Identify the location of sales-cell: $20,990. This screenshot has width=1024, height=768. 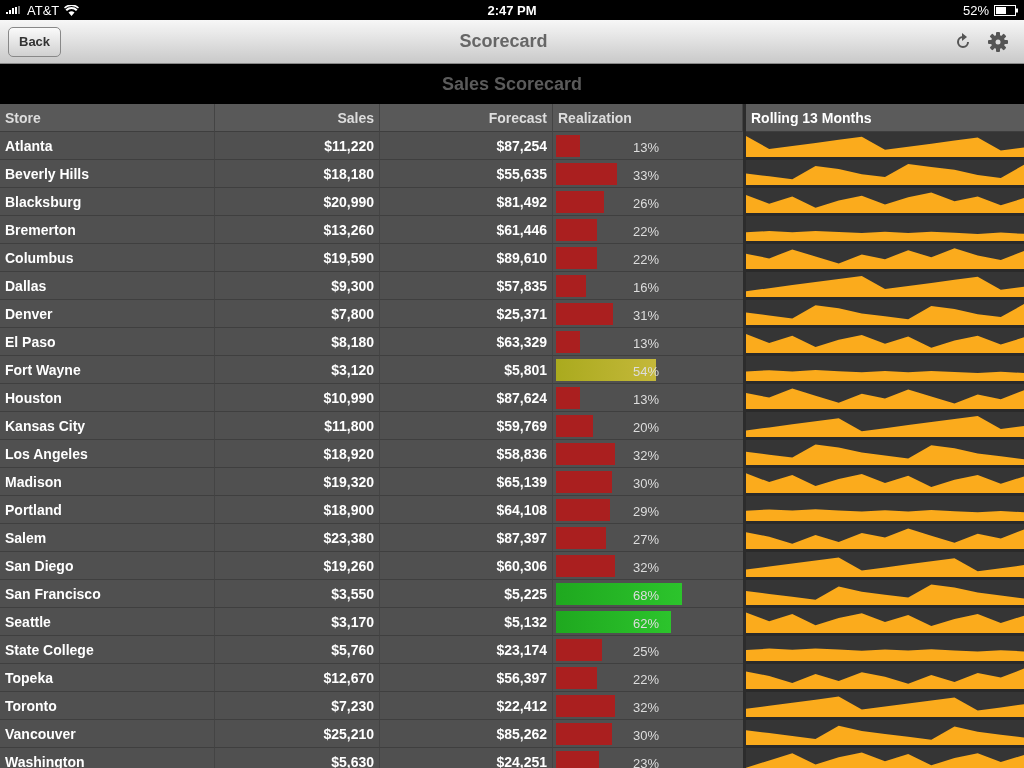
(297, 202).